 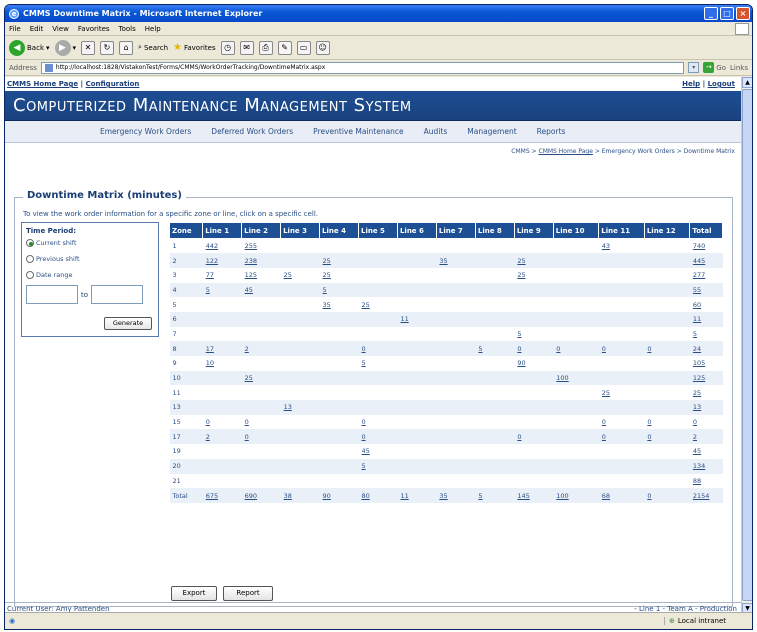 I want to click on matrix-cell-link: 10, so click(x=222, y=363).